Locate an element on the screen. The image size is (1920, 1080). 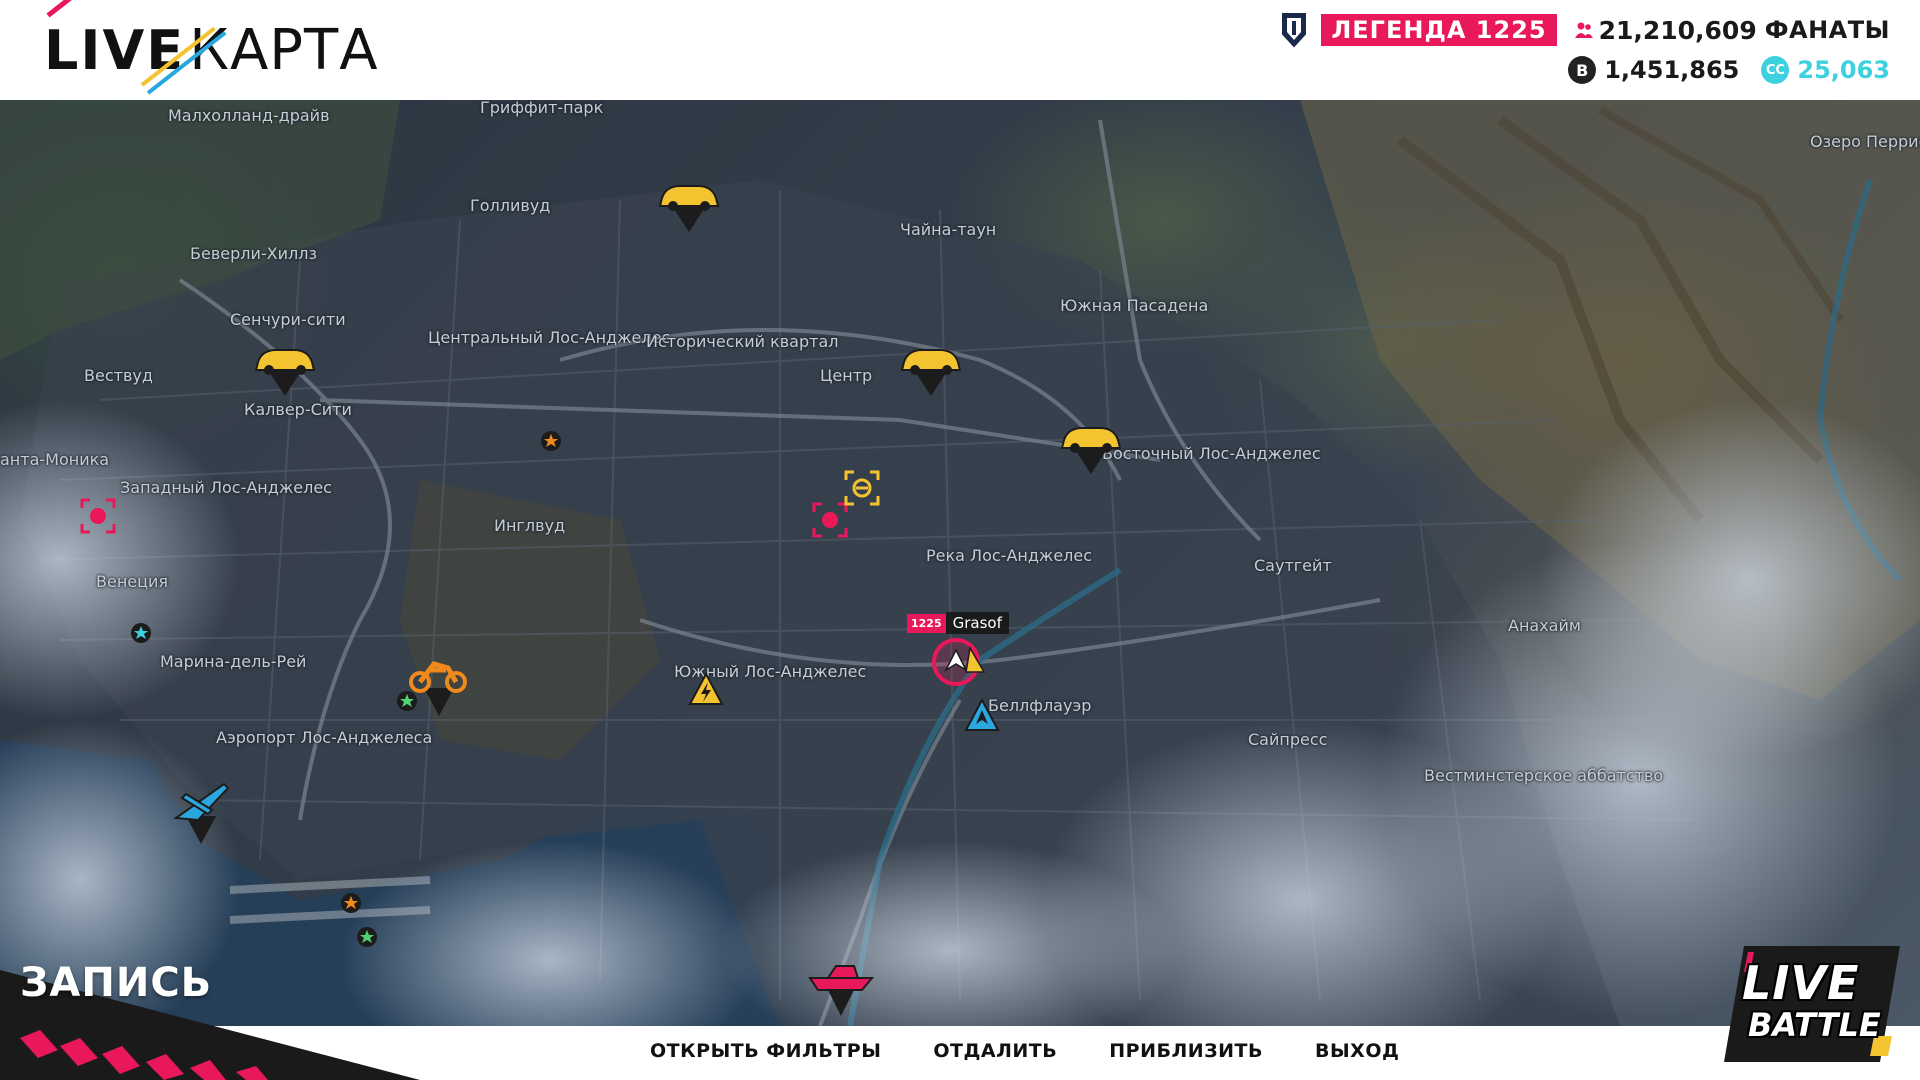
place-label: Малхолланд-драйв is located at coordinates (249, 115).